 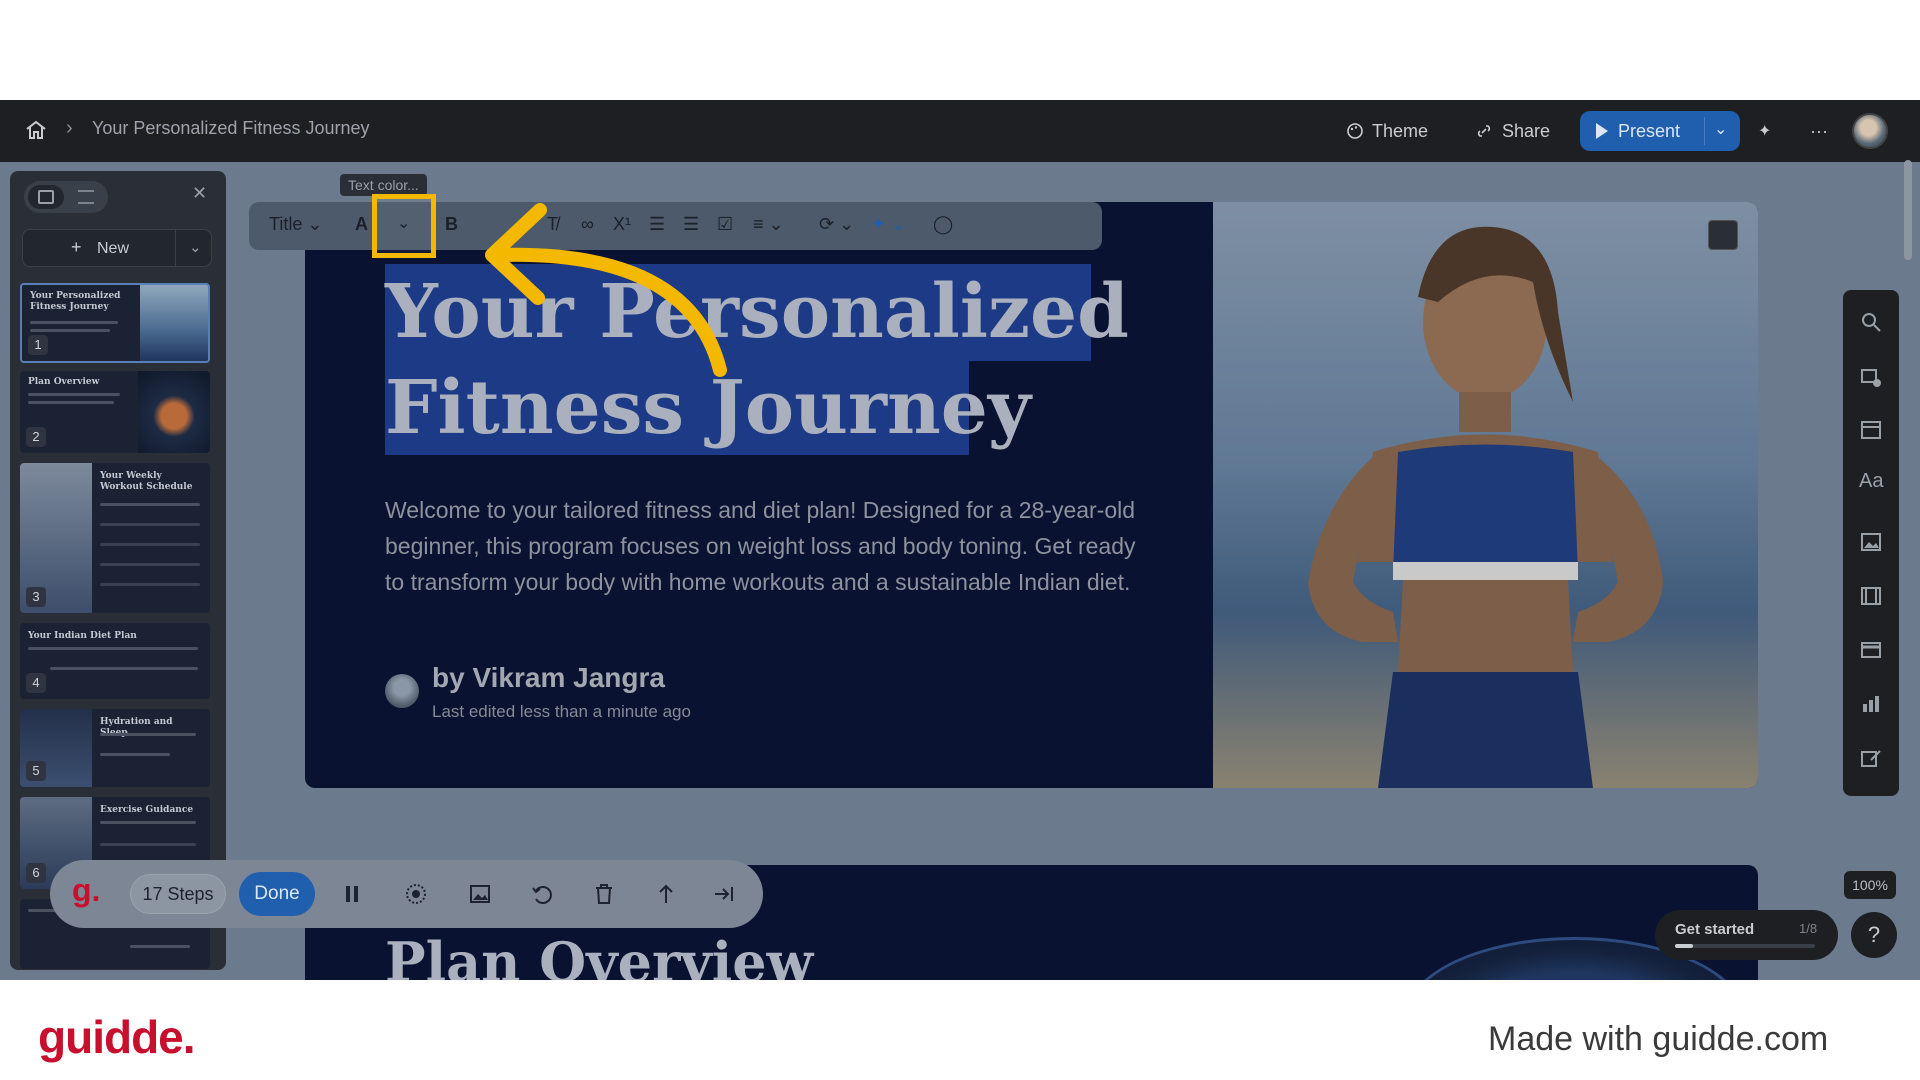 What do you see at coordinates (146, 481) in the screenshot?
I see `thumb-title: Your Weekly Workout Schedule` at bounding box center [146, 481].